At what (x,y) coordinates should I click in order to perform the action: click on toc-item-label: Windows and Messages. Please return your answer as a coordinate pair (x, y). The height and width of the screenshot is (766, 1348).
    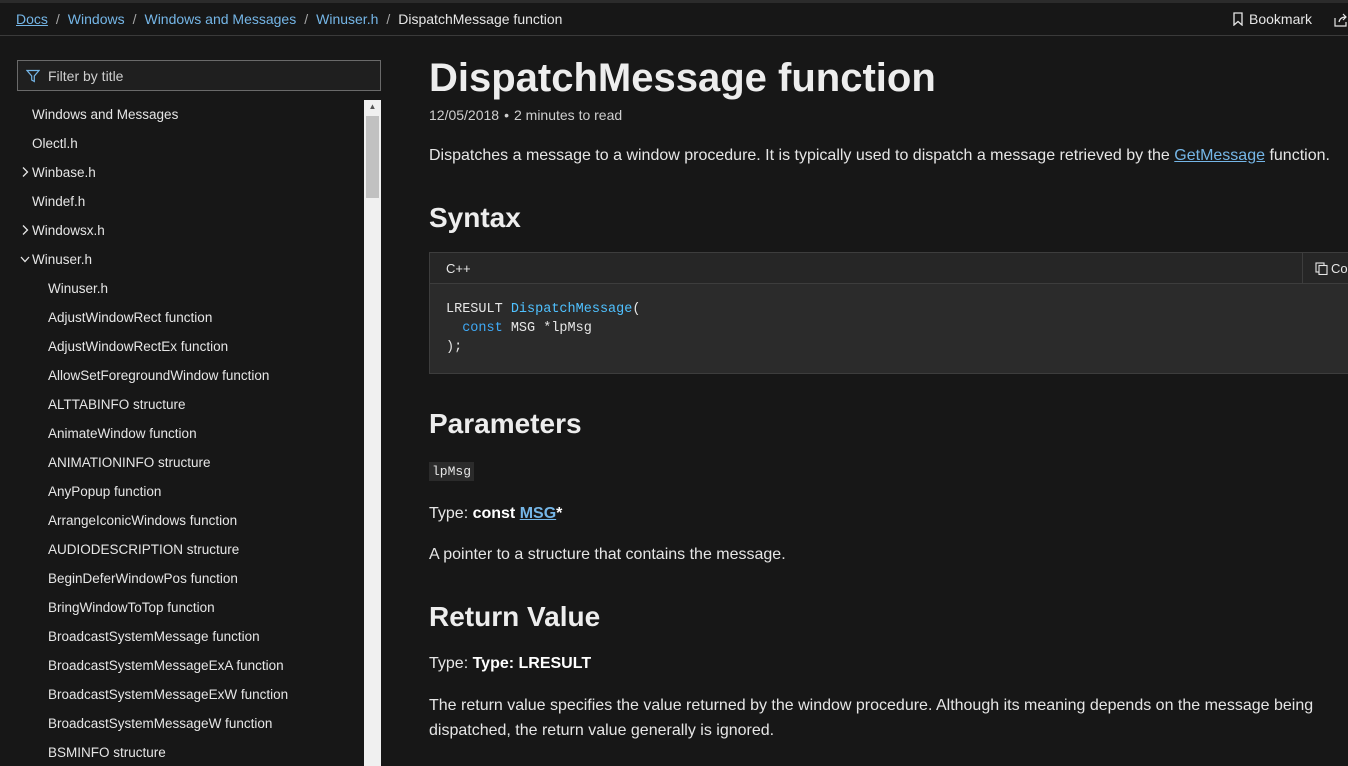
    Looking at the image, I should click on (105, 114).